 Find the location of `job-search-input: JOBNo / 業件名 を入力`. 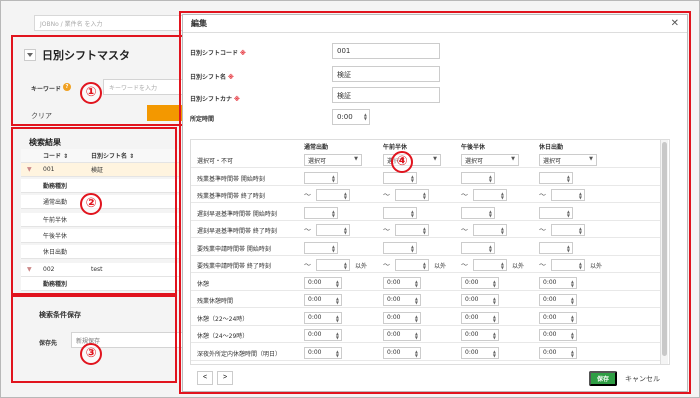

job-search-input: JOBNo / 業件名 を入力 is located at coordinates (110, 23).